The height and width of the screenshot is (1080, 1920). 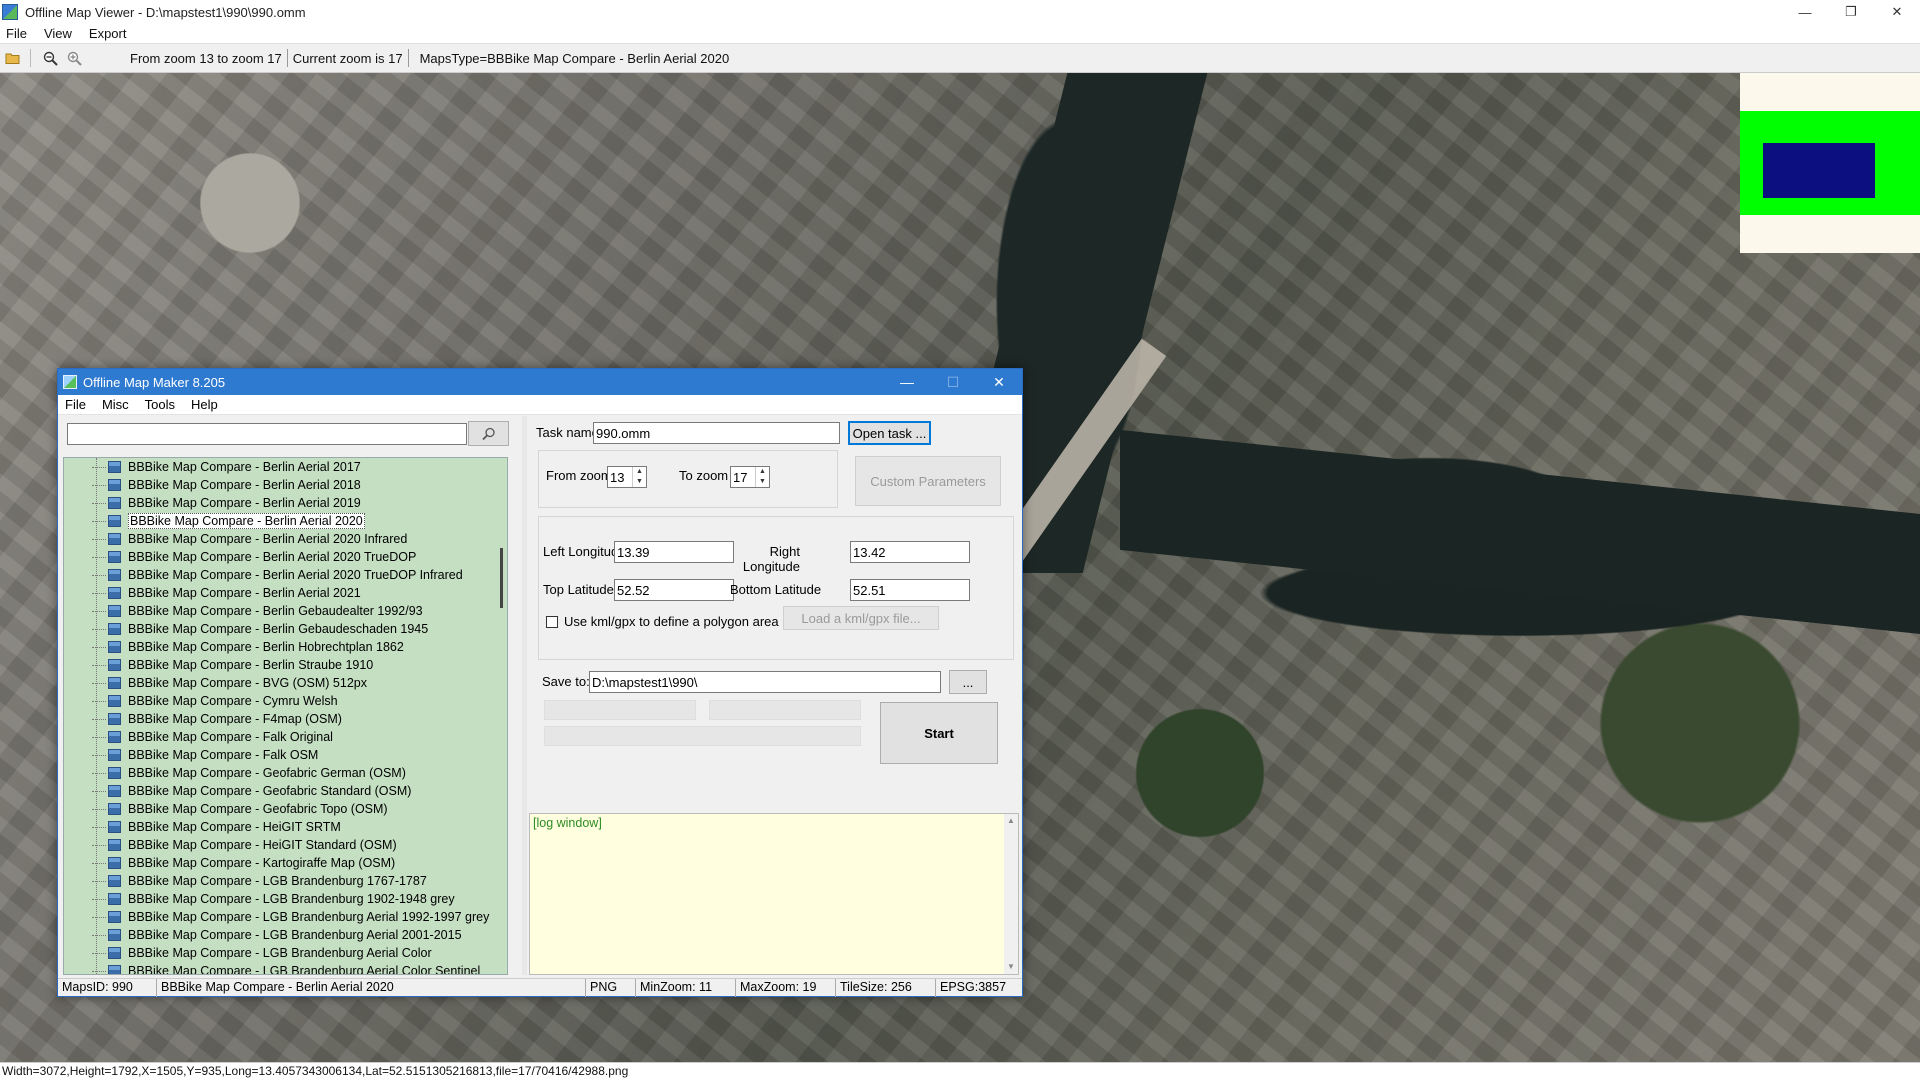 What do you see at coordinates (501, 716) in the screenshot?
I see `tree-scrollbar` at bounding box center [501, 716].